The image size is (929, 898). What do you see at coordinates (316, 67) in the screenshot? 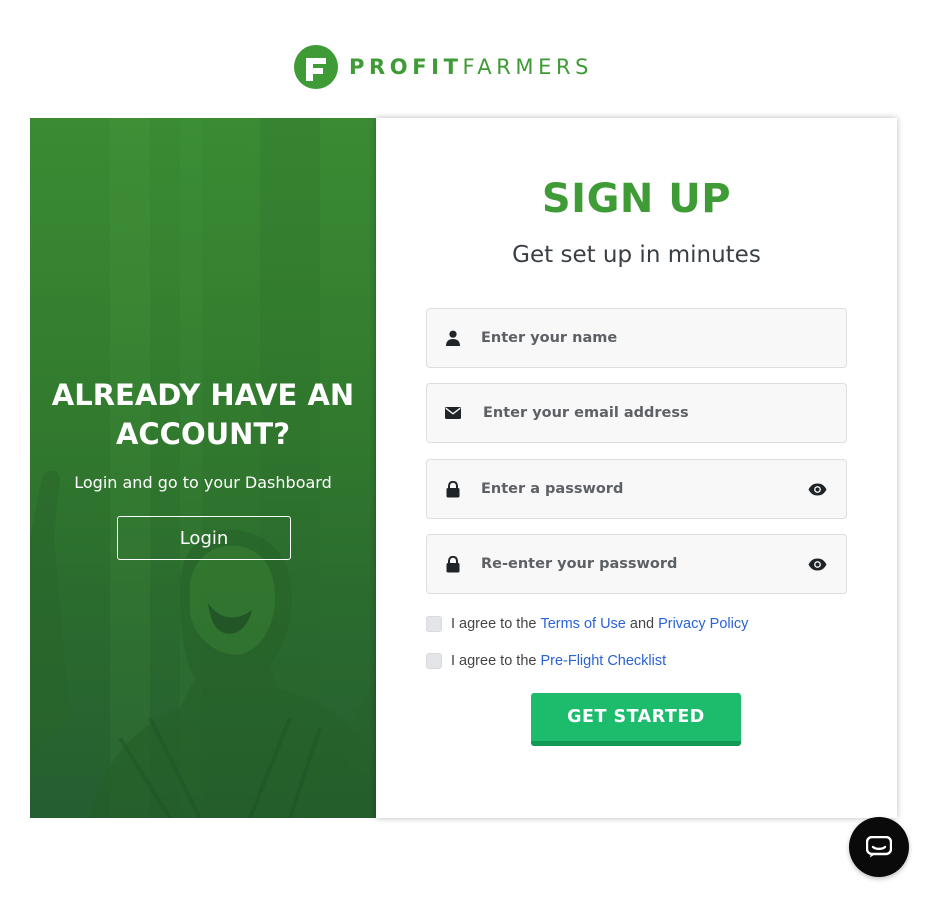
I see `profitfarmers-logo-icon` at bounding box center [316, 67].